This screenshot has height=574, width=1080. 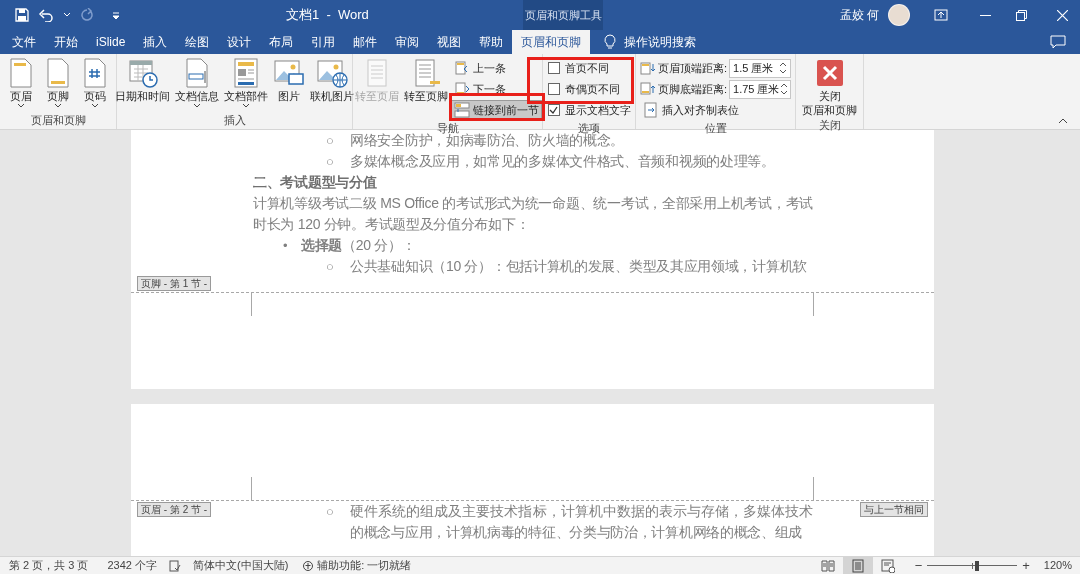 What do you see at coordinates (692, 68) in the screenshot?
I see `field-label: 页眉顶端距离:` at bounding box center [692, 68].